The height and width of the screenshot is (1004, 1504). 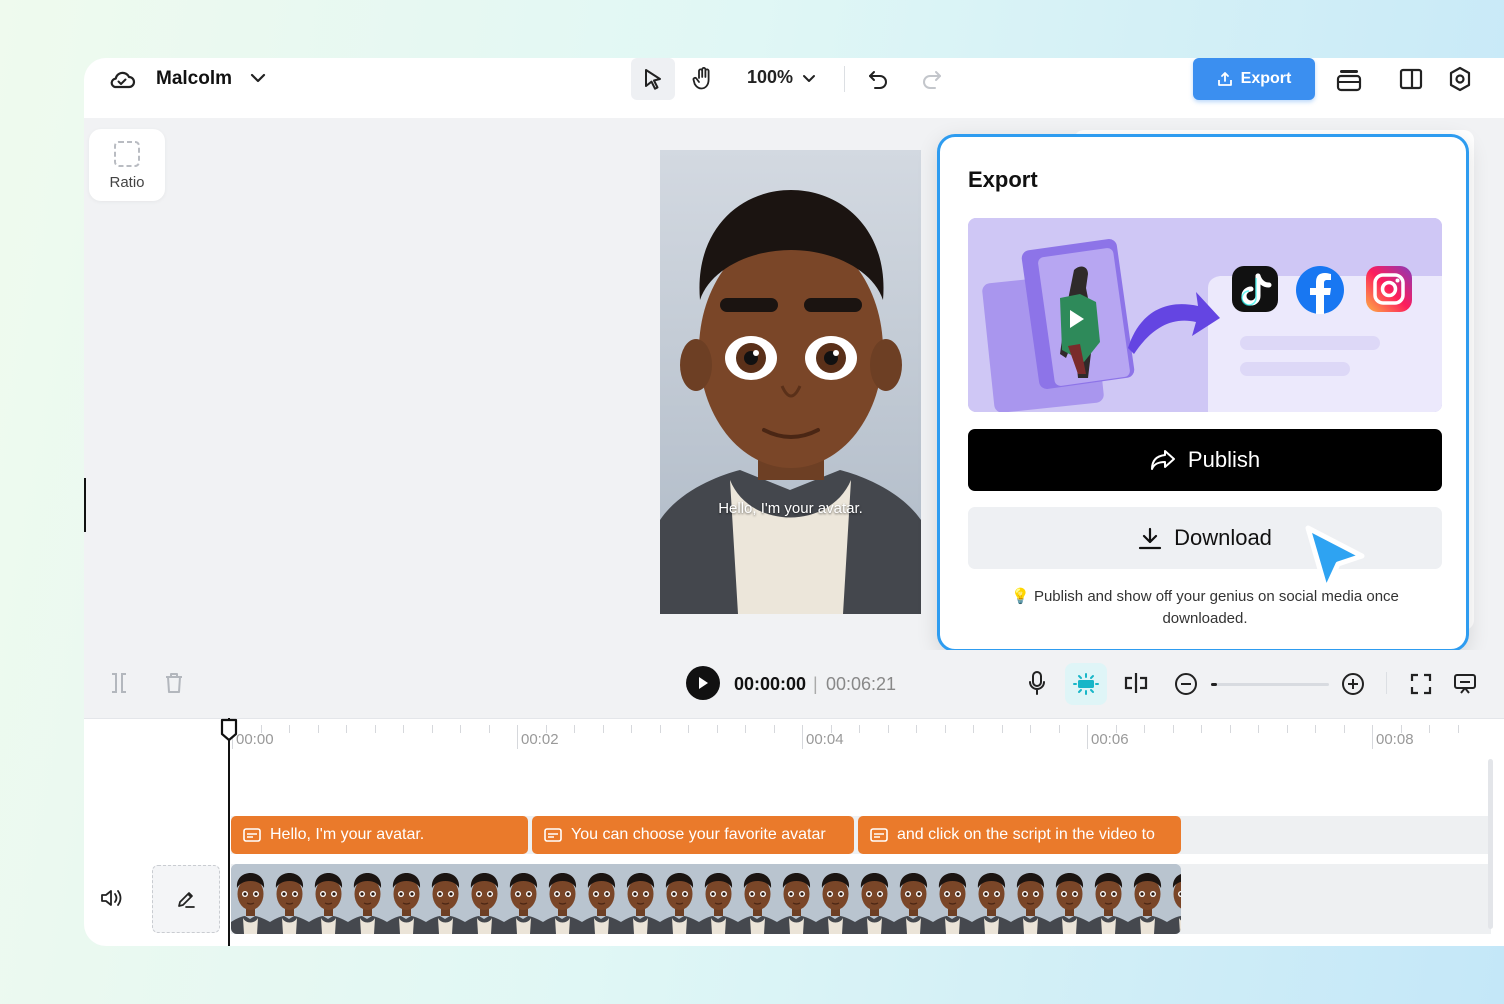 I want to click on split-icon, so click(x=1136, y=683).